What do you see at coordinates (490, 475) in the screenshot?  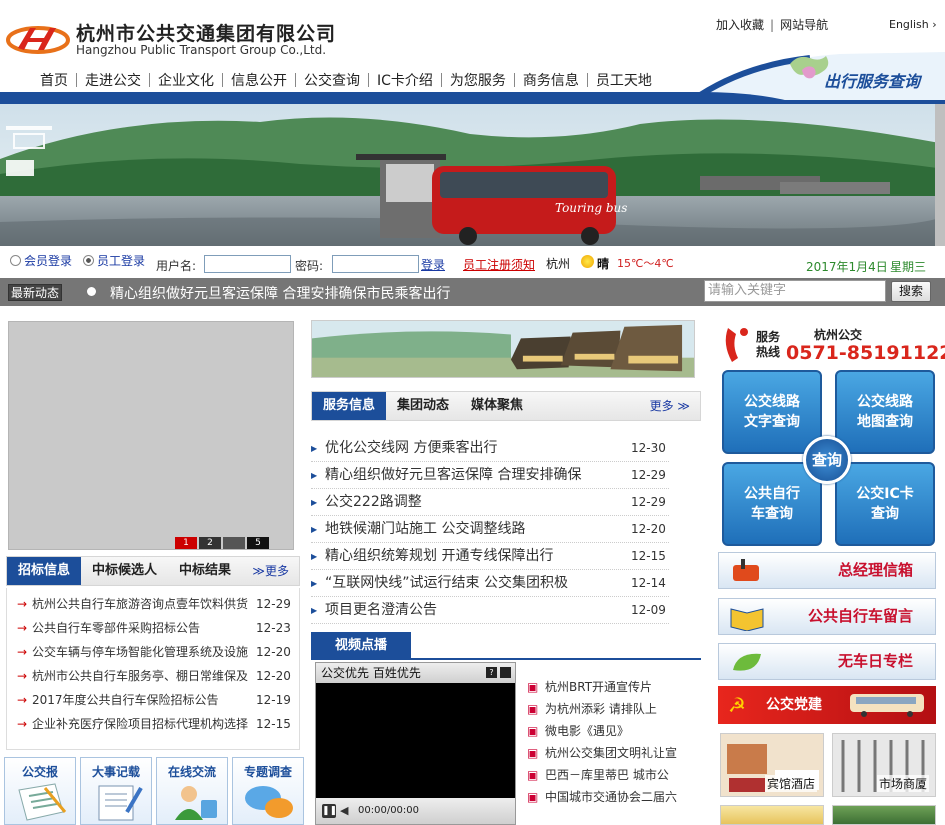 I see `list-item: ▶ 精心组织做好元旦客运保障 合理安排确保 12-29` at bounding box center [490, 475].